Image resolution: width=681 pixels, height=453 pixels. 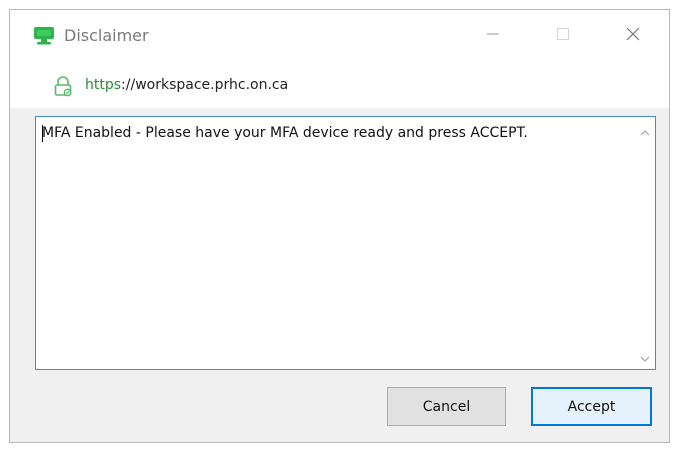 I want to click on close-icon, so click(x=633, y=35).